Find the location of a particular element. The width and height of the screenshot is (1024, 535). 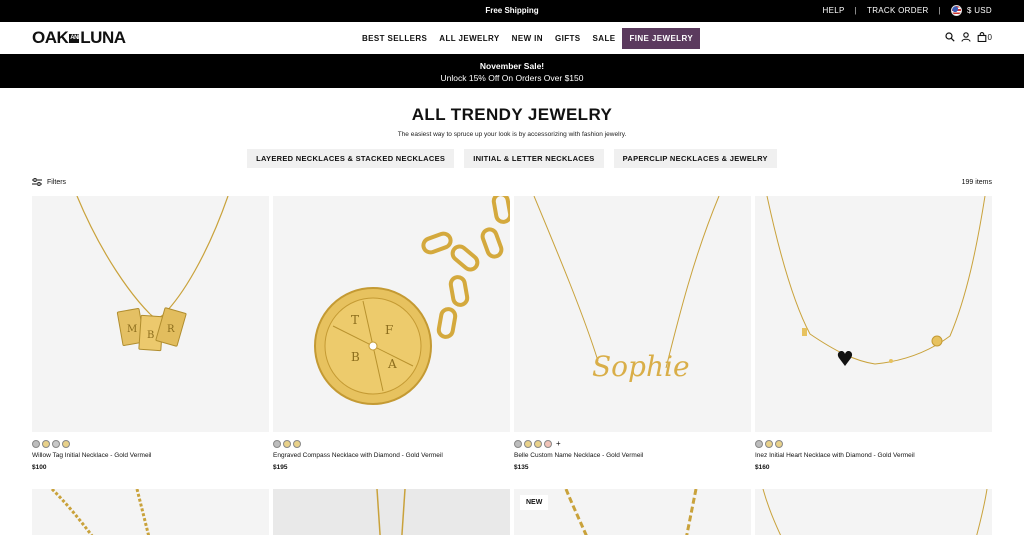

tag-letter: R is located at coordinates (171, 329).